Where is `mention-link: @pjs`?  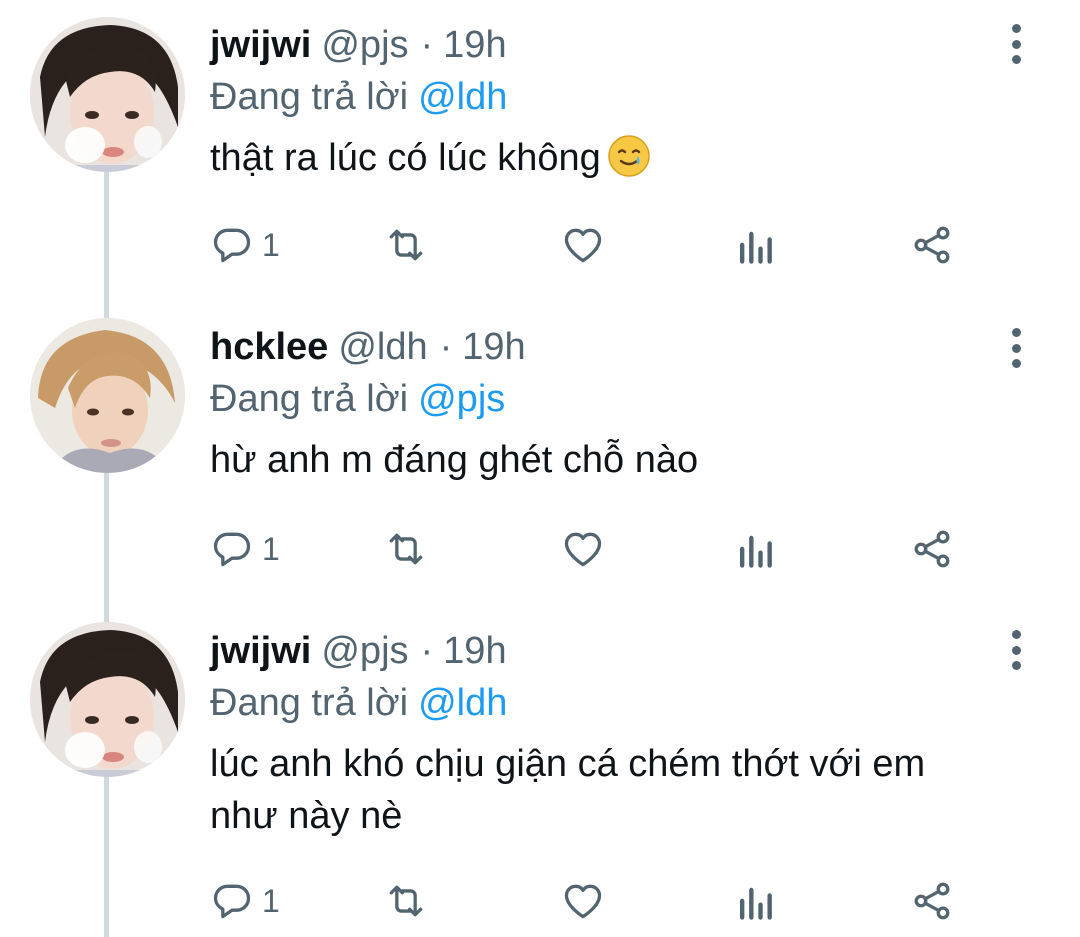
mention-link: @pjs is located at coordinates (461, 399).